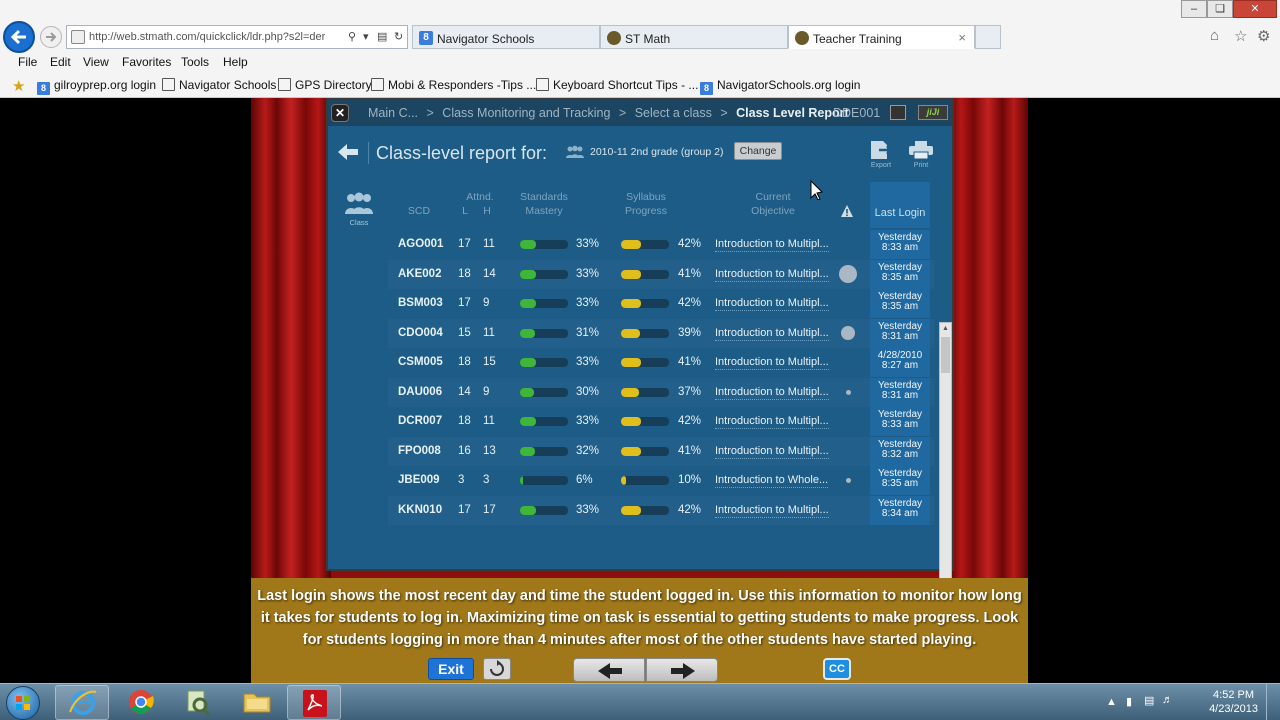  I want to click on menu-help: Help, so click(235, 62).